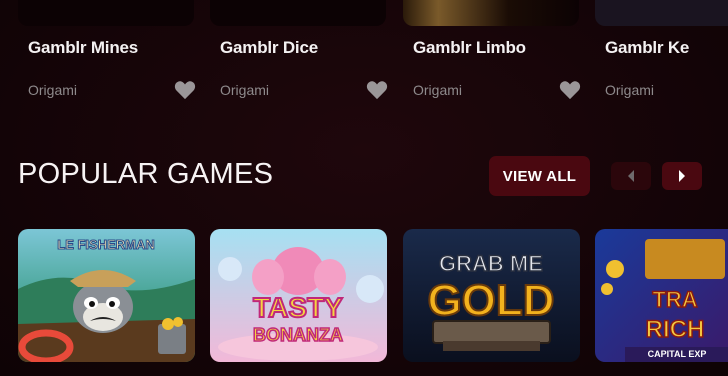  I want to click on game-logo-text: TASTY, so click(298, 307).